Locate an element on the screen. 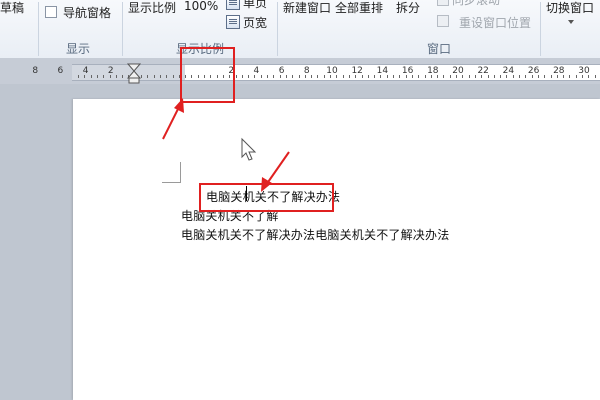 This screenshot has width=600, height=400. annotation-arrow-text is located at coordinates (275, 171).